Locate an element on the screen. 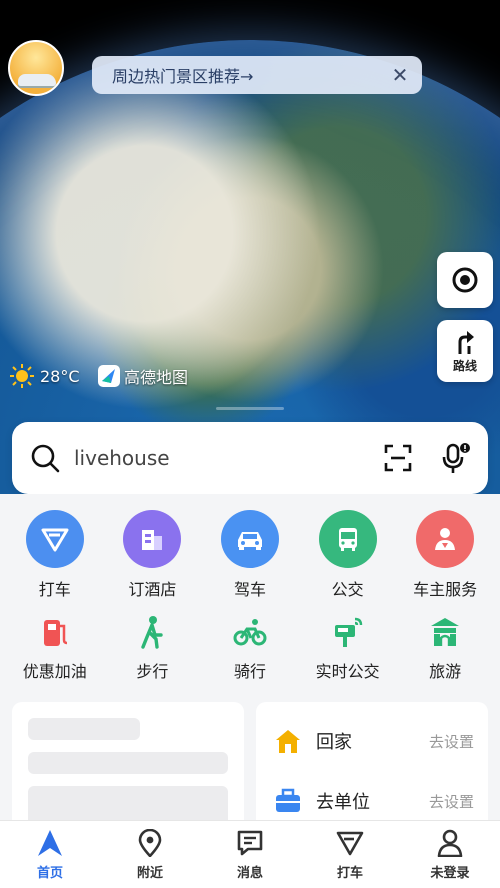 This screenshot has height=888, width=500. weather-widget: 28°C is located at coordinates (45, 376).